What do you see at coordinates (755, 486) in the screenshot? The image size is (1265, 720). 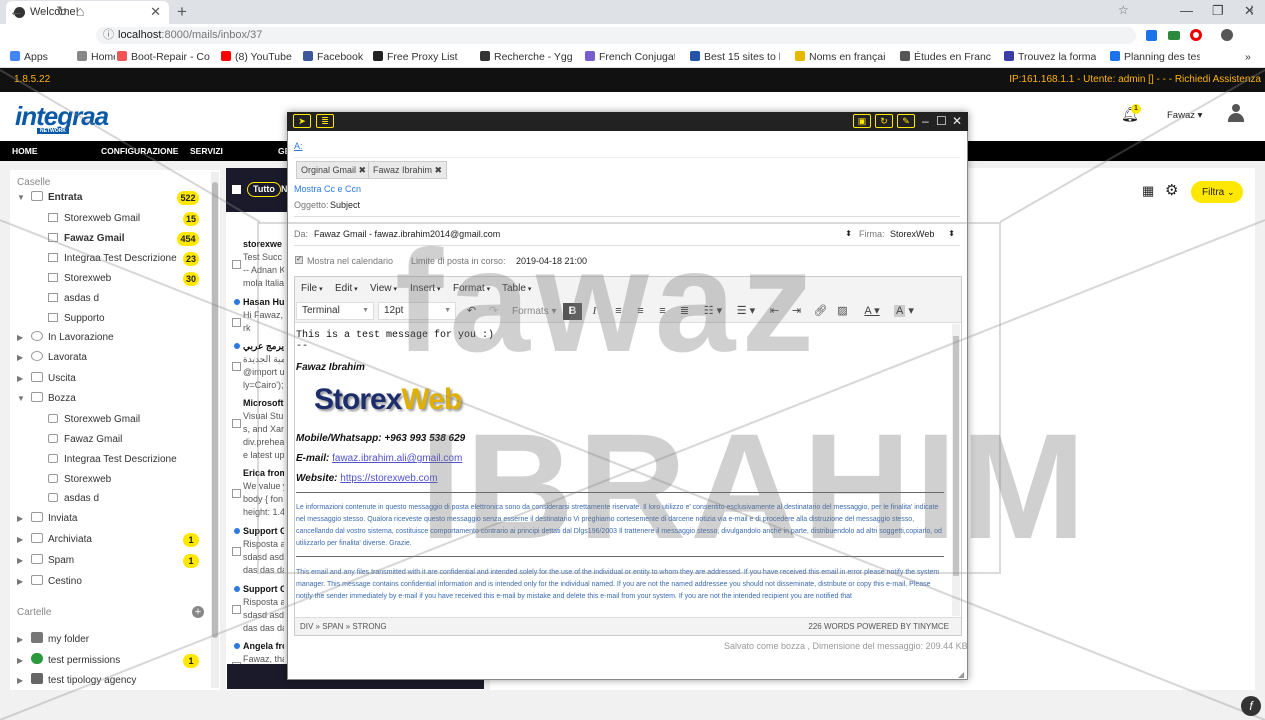 I see `watermark-line2: IBRAHIM` at bounding box center [755, 486].